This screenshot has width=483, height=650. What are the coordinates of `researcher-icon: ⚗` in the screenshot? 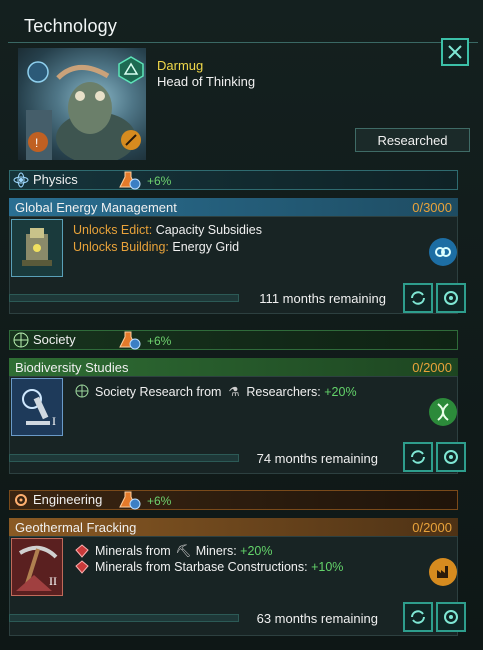 It's located at (234, 392).